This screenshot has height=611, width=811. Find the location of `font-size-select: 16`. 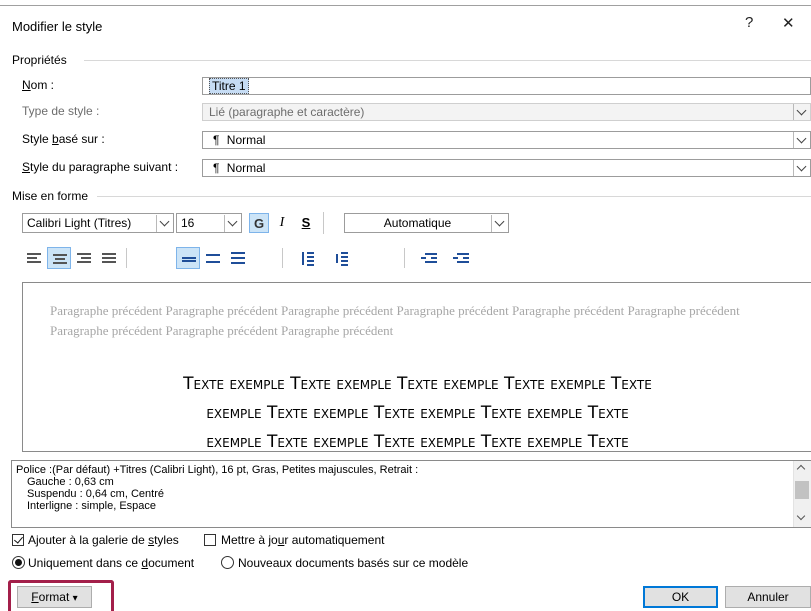

font-size-select: 16 is located at coordinates (209, 223).